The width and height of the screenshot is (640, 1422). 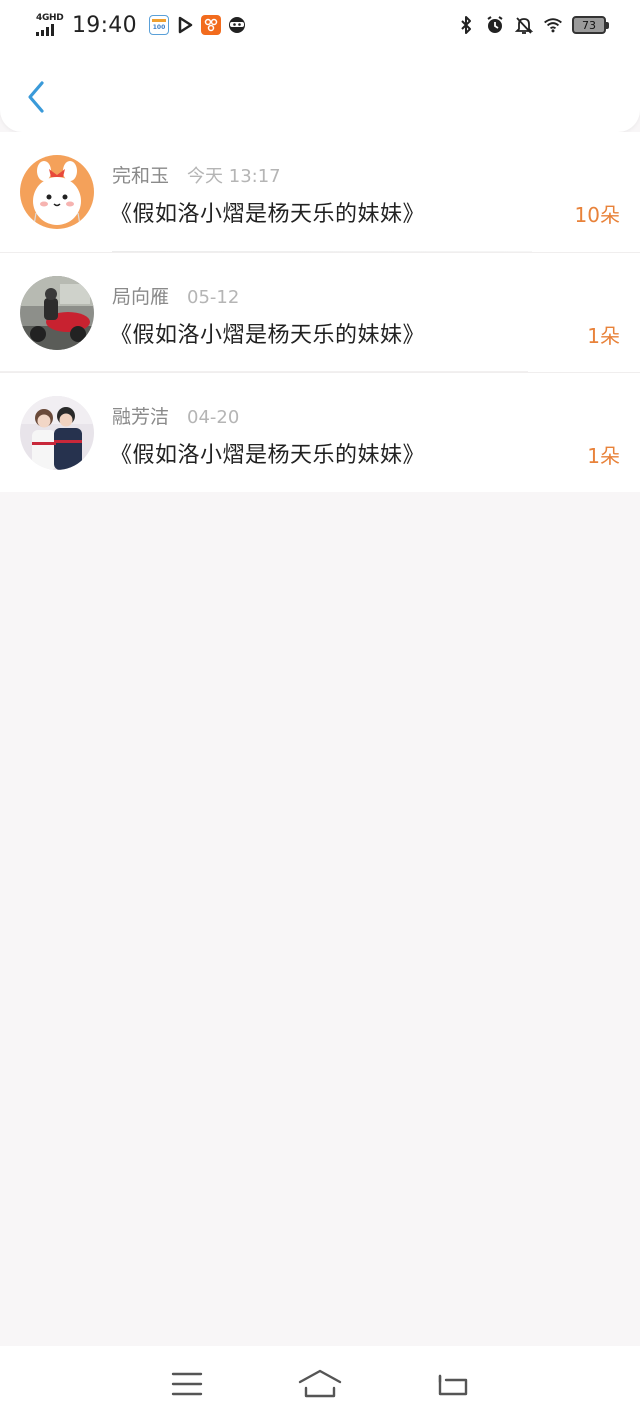 I want to click on play-app-icon, so click(x=185, y=25).